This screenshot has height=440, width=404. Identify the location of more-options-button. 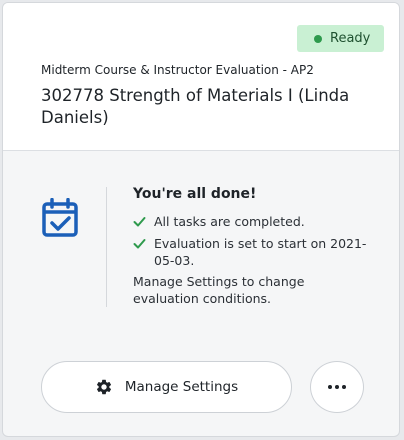
(337, 387).